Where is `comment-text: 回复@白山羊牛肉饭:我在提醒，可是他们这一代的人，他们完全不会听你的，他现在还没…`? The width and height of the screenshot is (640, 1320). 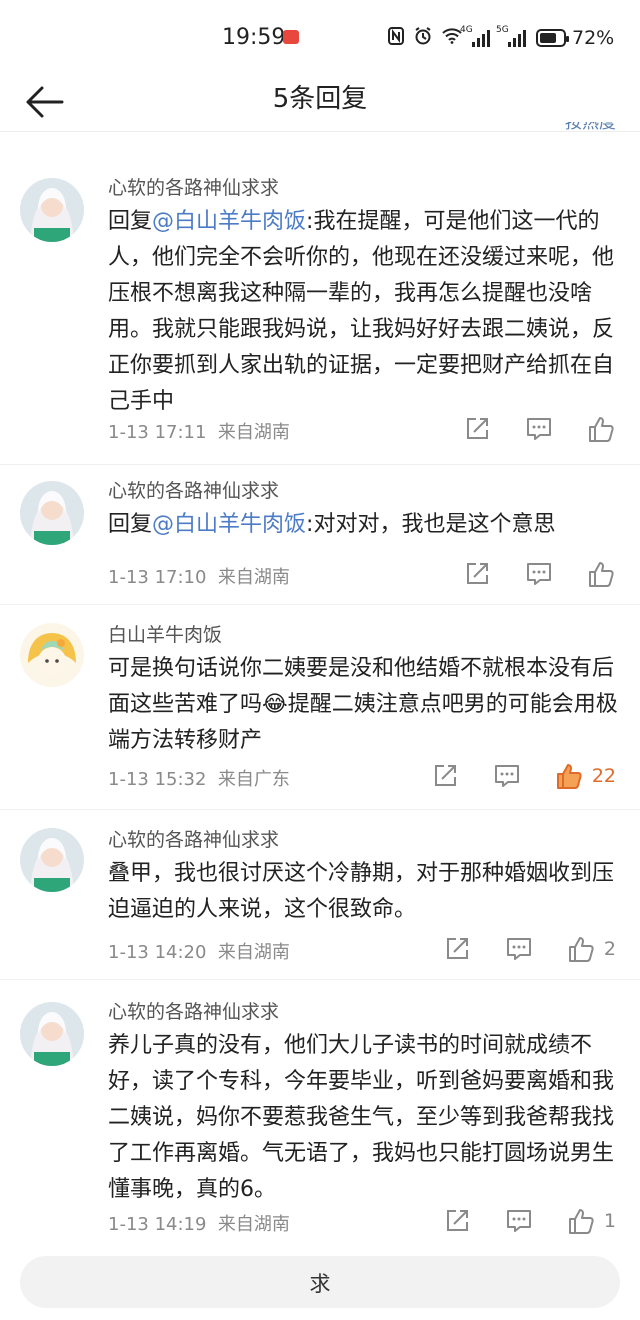
comment-text: 回复@白山羊牛肉饭:我在提醒，可是他们这一代的人，他们完全不会听你的，他现在还没… is located at coordinates (364, 312).